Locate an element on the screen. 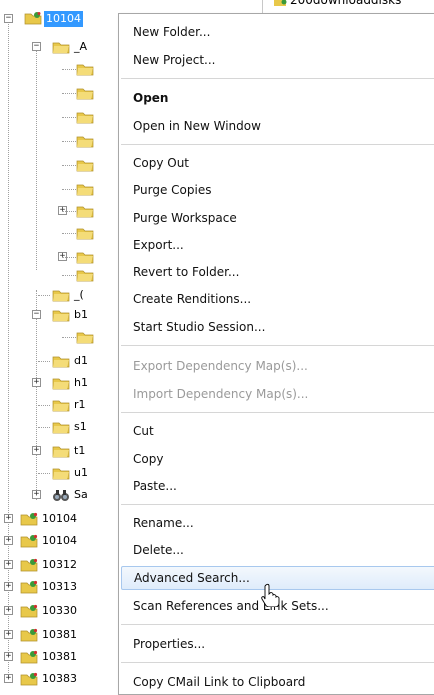  binoculars-icon is located at coordinates (61, 495).